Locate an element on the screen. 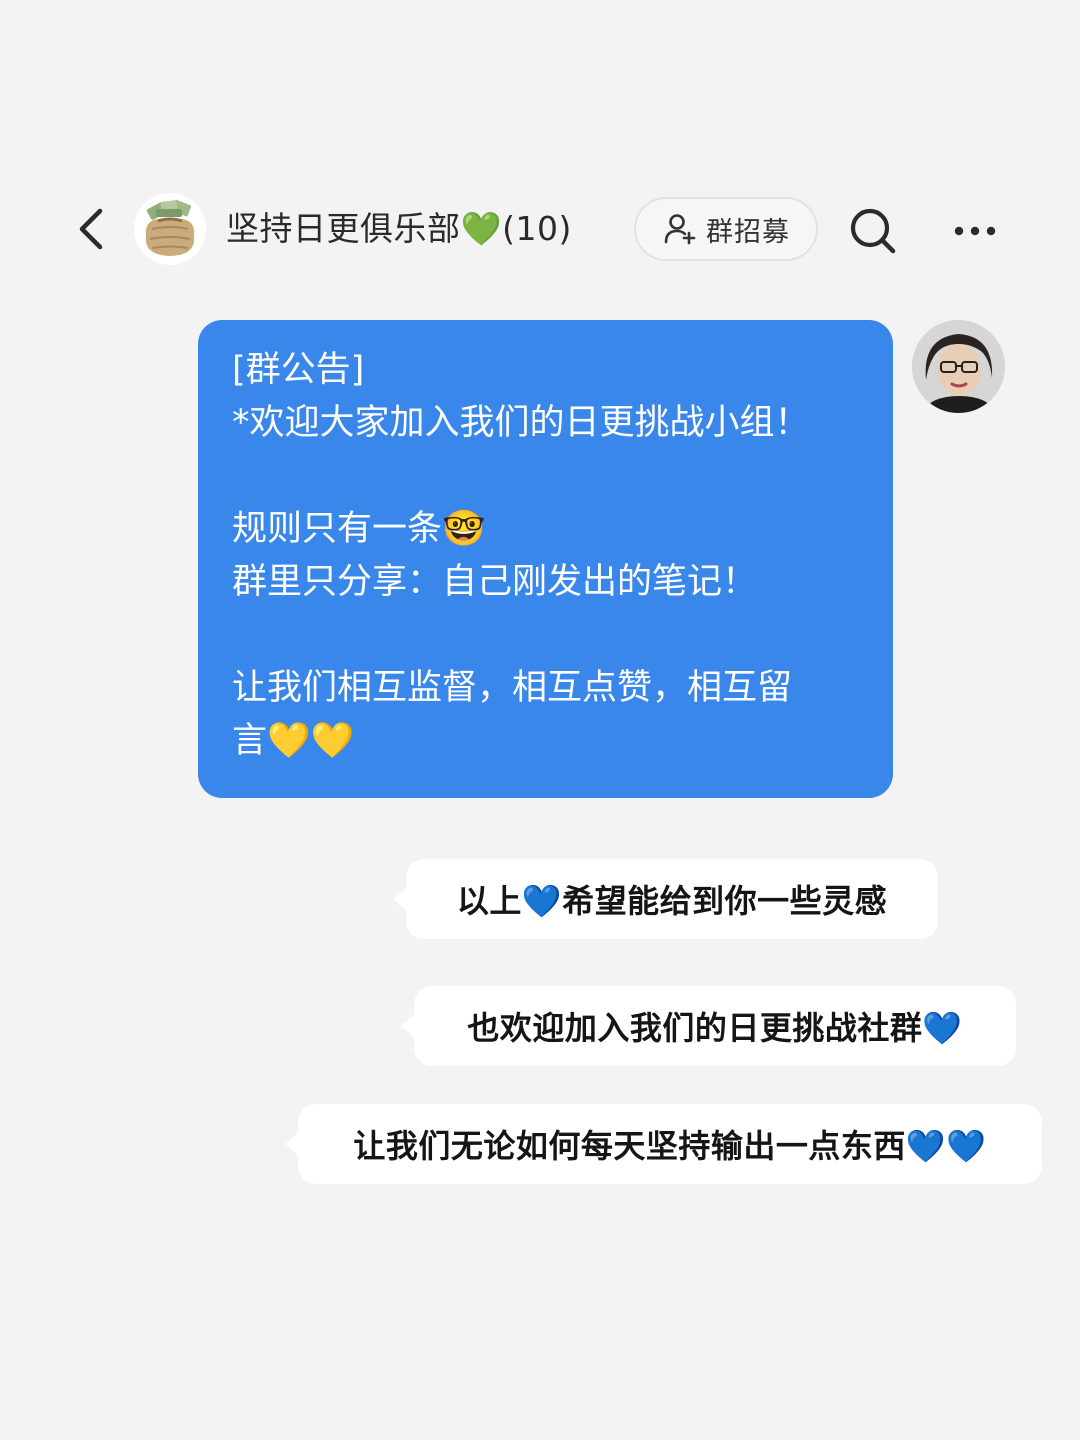 This screenshot has height=1440, width=1080. chat-header: 坚持日更俱乐部💚(10) 群招募 is located at coordinates (540, 230).